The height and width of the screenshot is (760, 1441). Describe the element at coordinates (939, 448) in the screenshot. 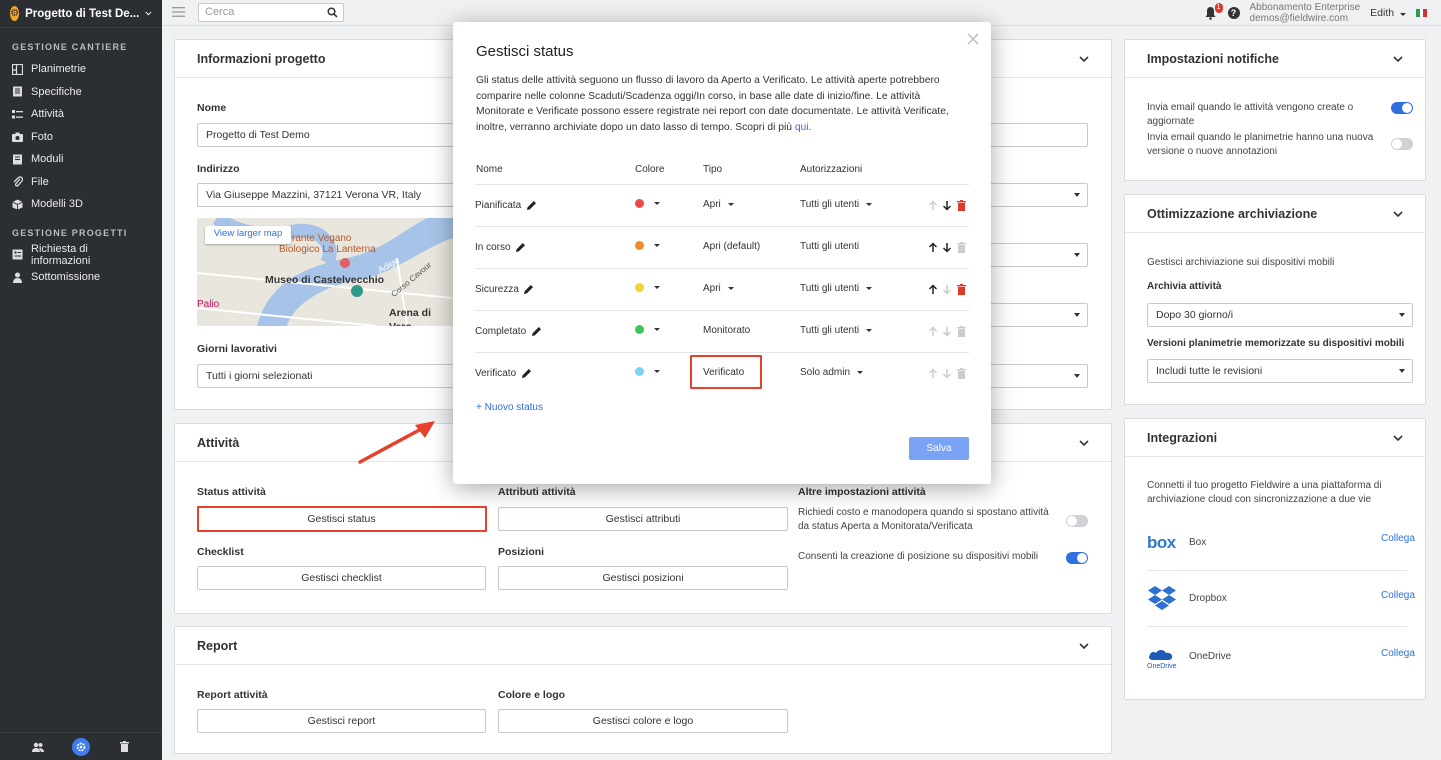

I see `save-button: Salva` at that location.